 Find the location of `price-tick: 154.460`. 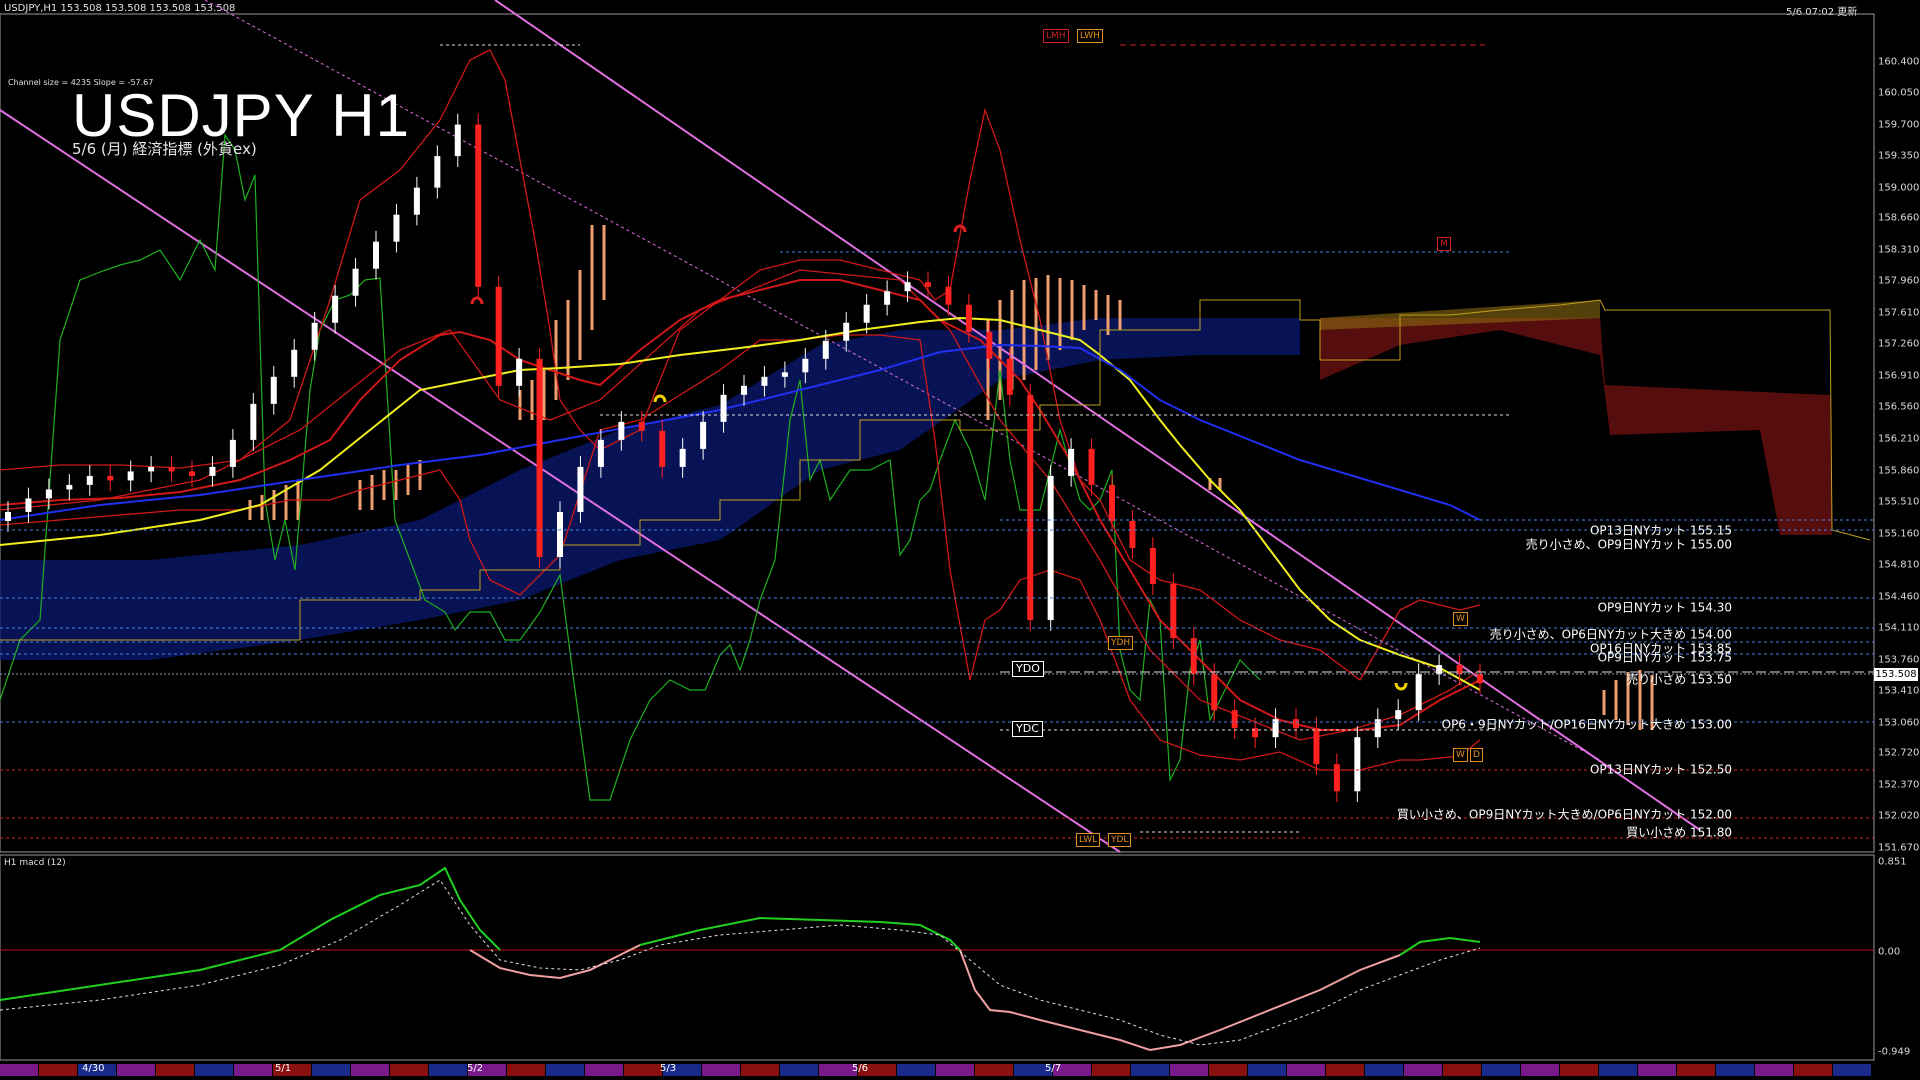

price-tick: 154.460 is located at coordinates (1899, 597).